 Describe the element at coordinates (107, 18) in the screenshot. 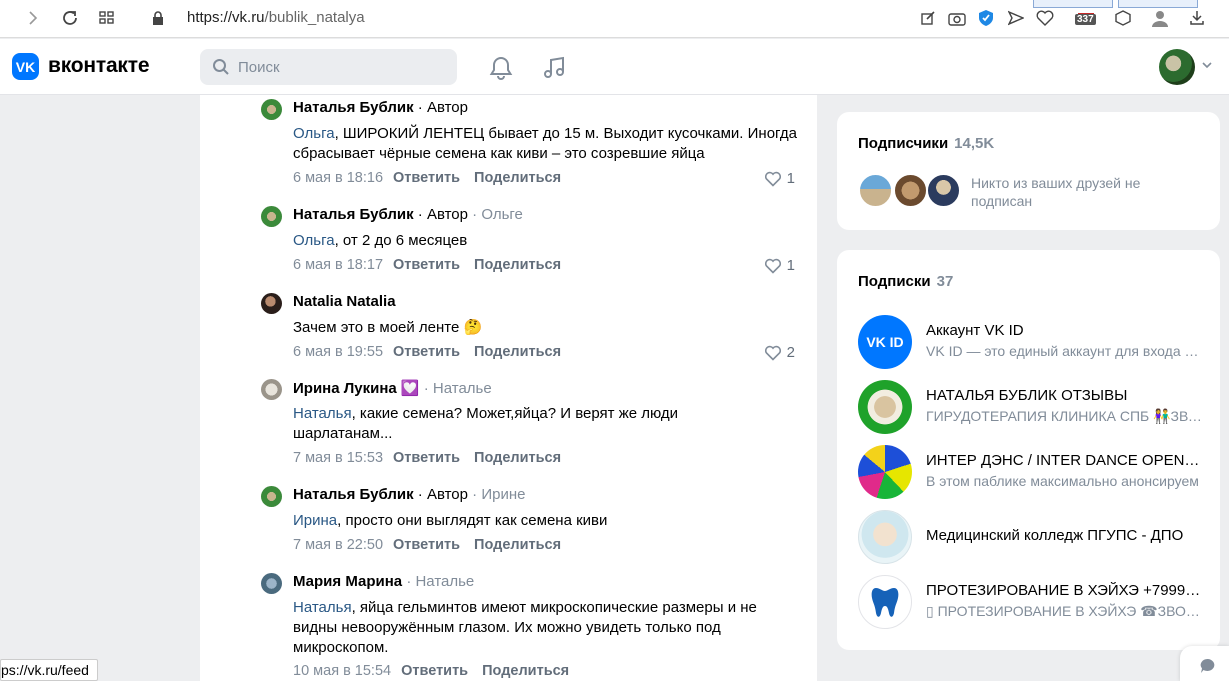

I see `tabs-grid-icon` at that location.